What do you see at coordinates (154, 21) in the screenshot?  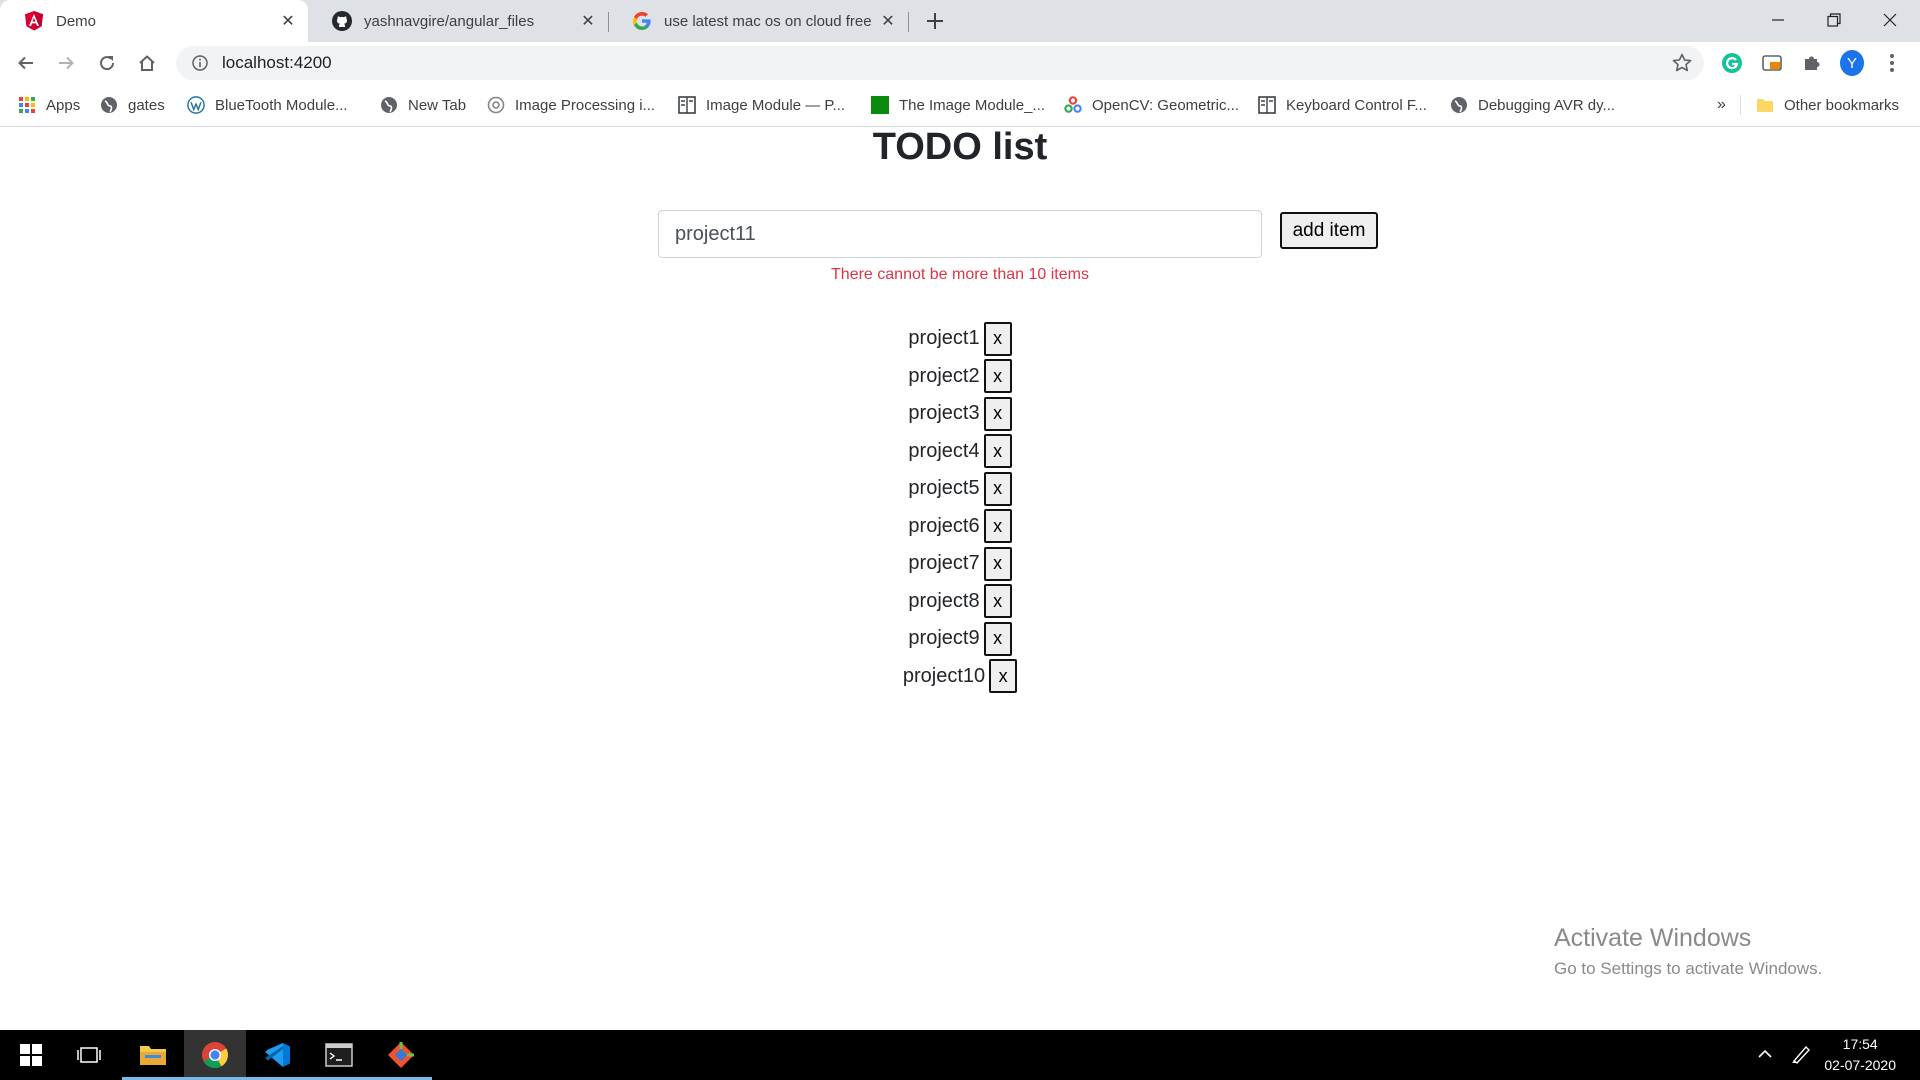 I see `tab-demo: Demo ✕` at bounding box center [154, 21].